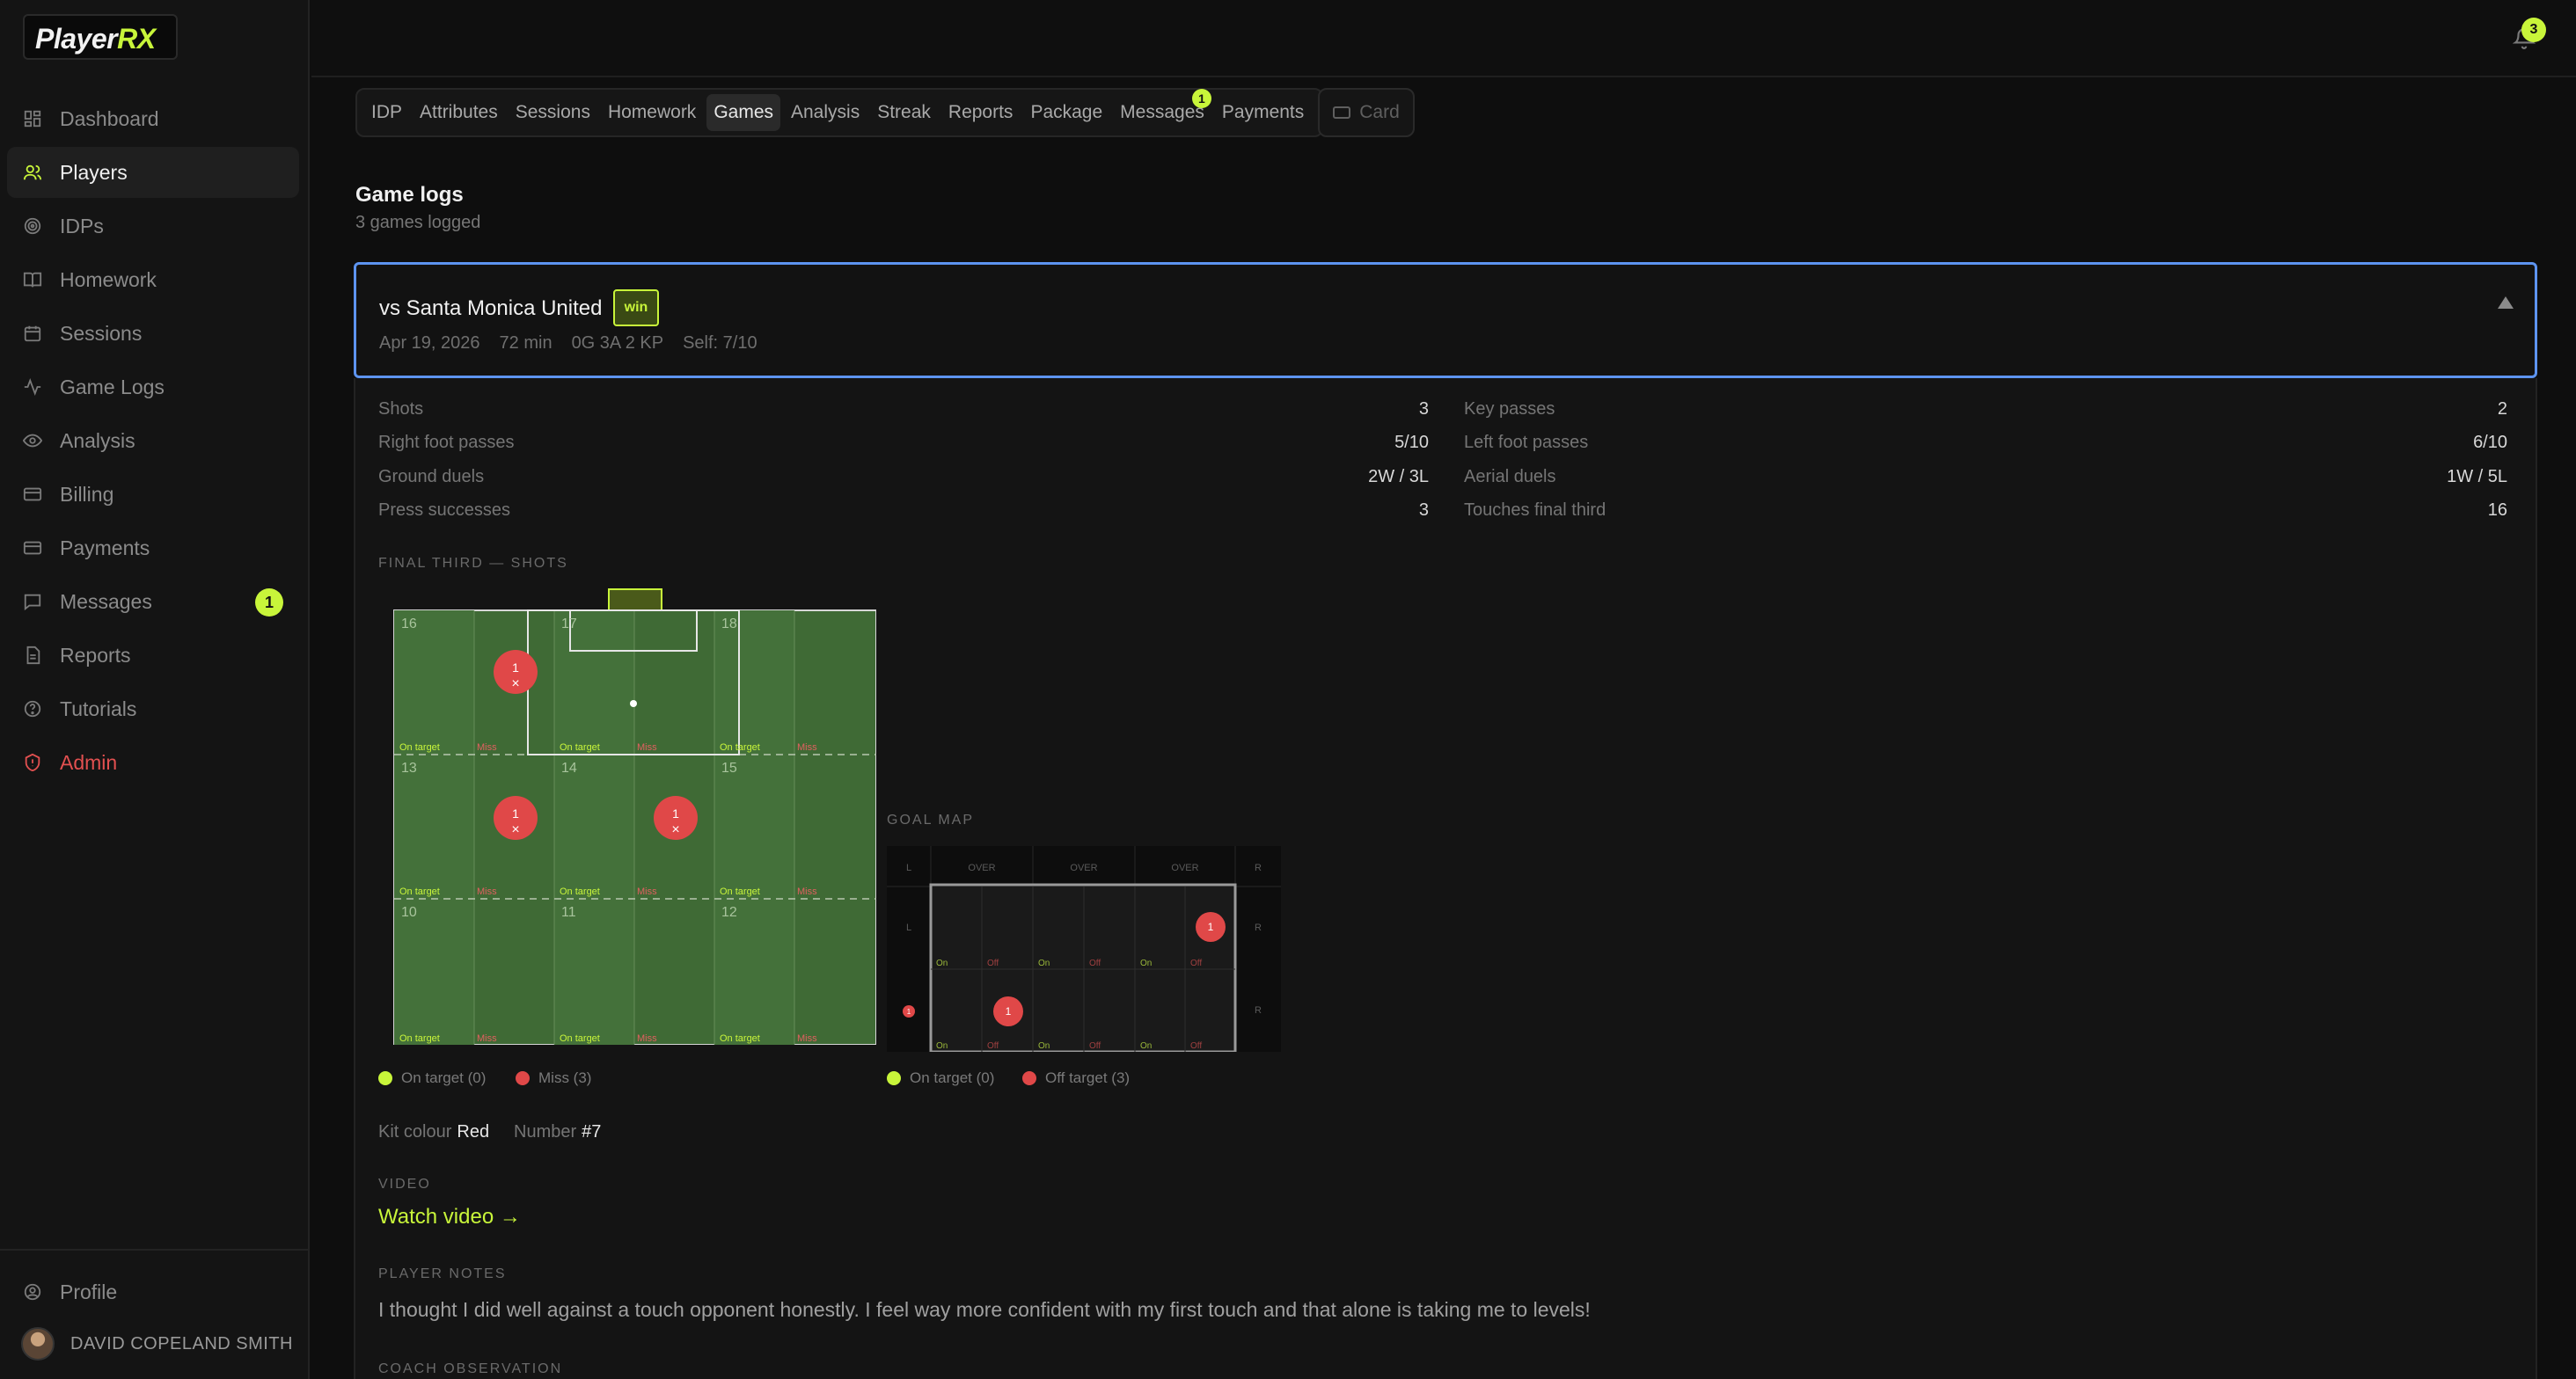 The height and width of the screenshot is (1379, 2576). Describe the element at coordinates (181, 1343) in the screenshot. I see `user-name: DAVID COPELAND SMITH` at that location.